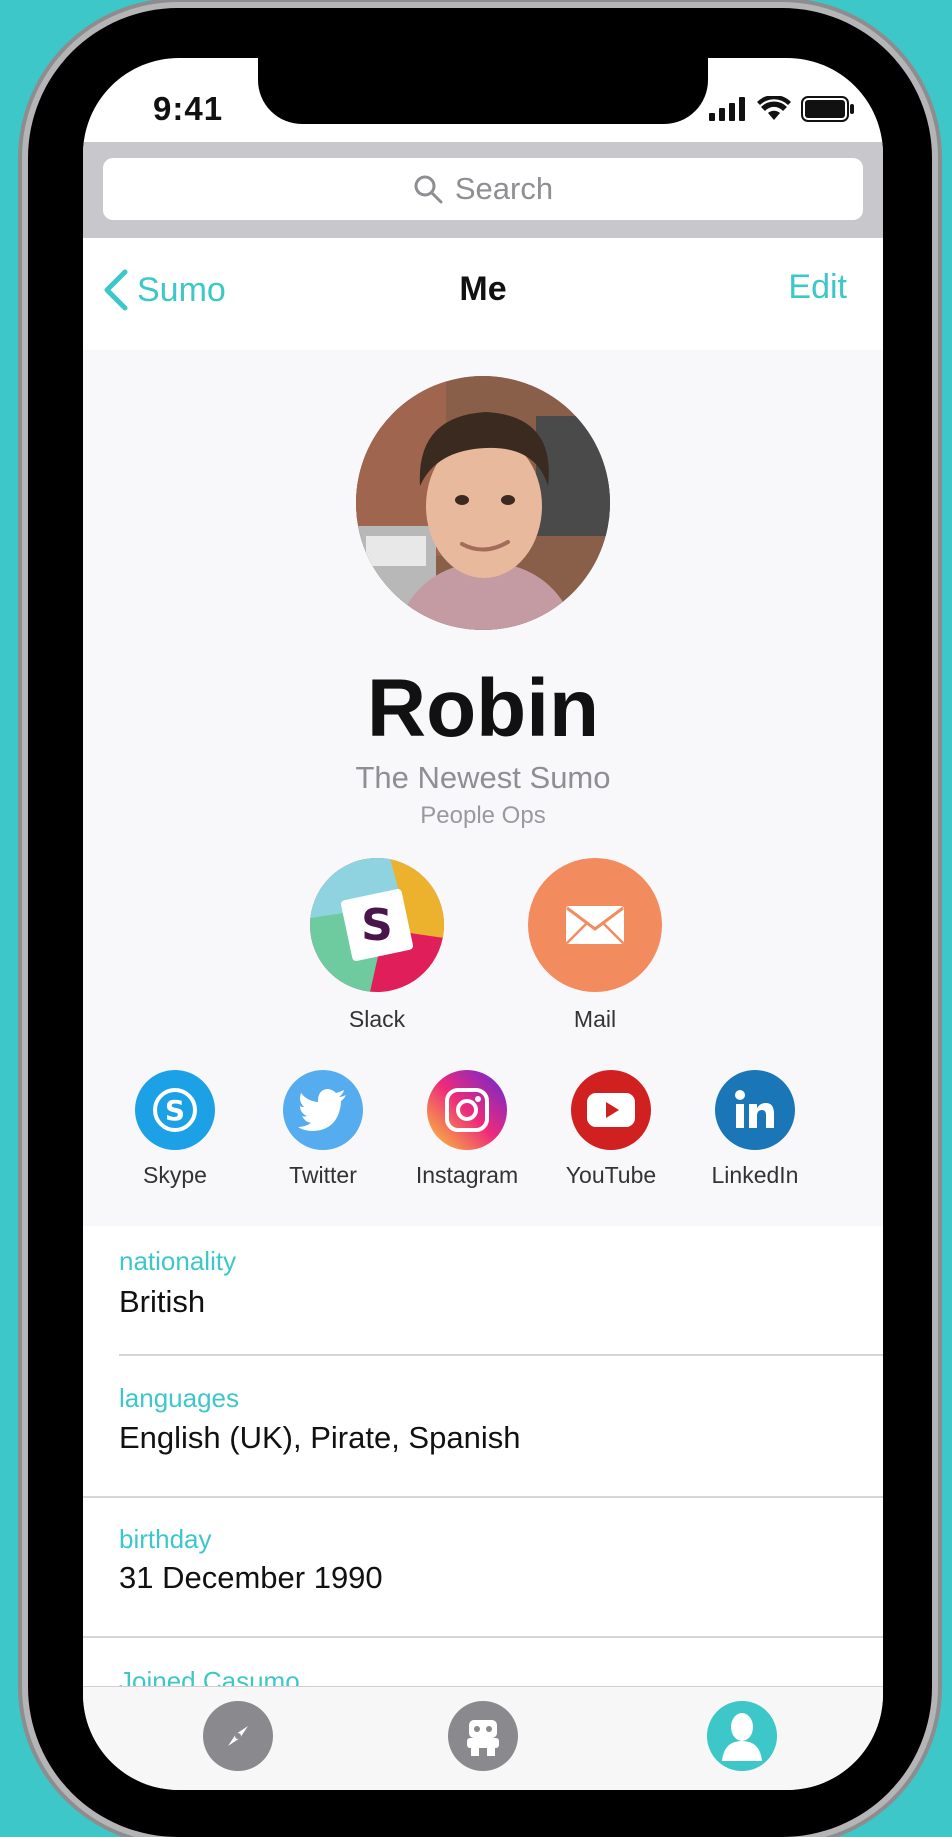  I want to click on twitter-button: Twitter, so click(323, 1129).